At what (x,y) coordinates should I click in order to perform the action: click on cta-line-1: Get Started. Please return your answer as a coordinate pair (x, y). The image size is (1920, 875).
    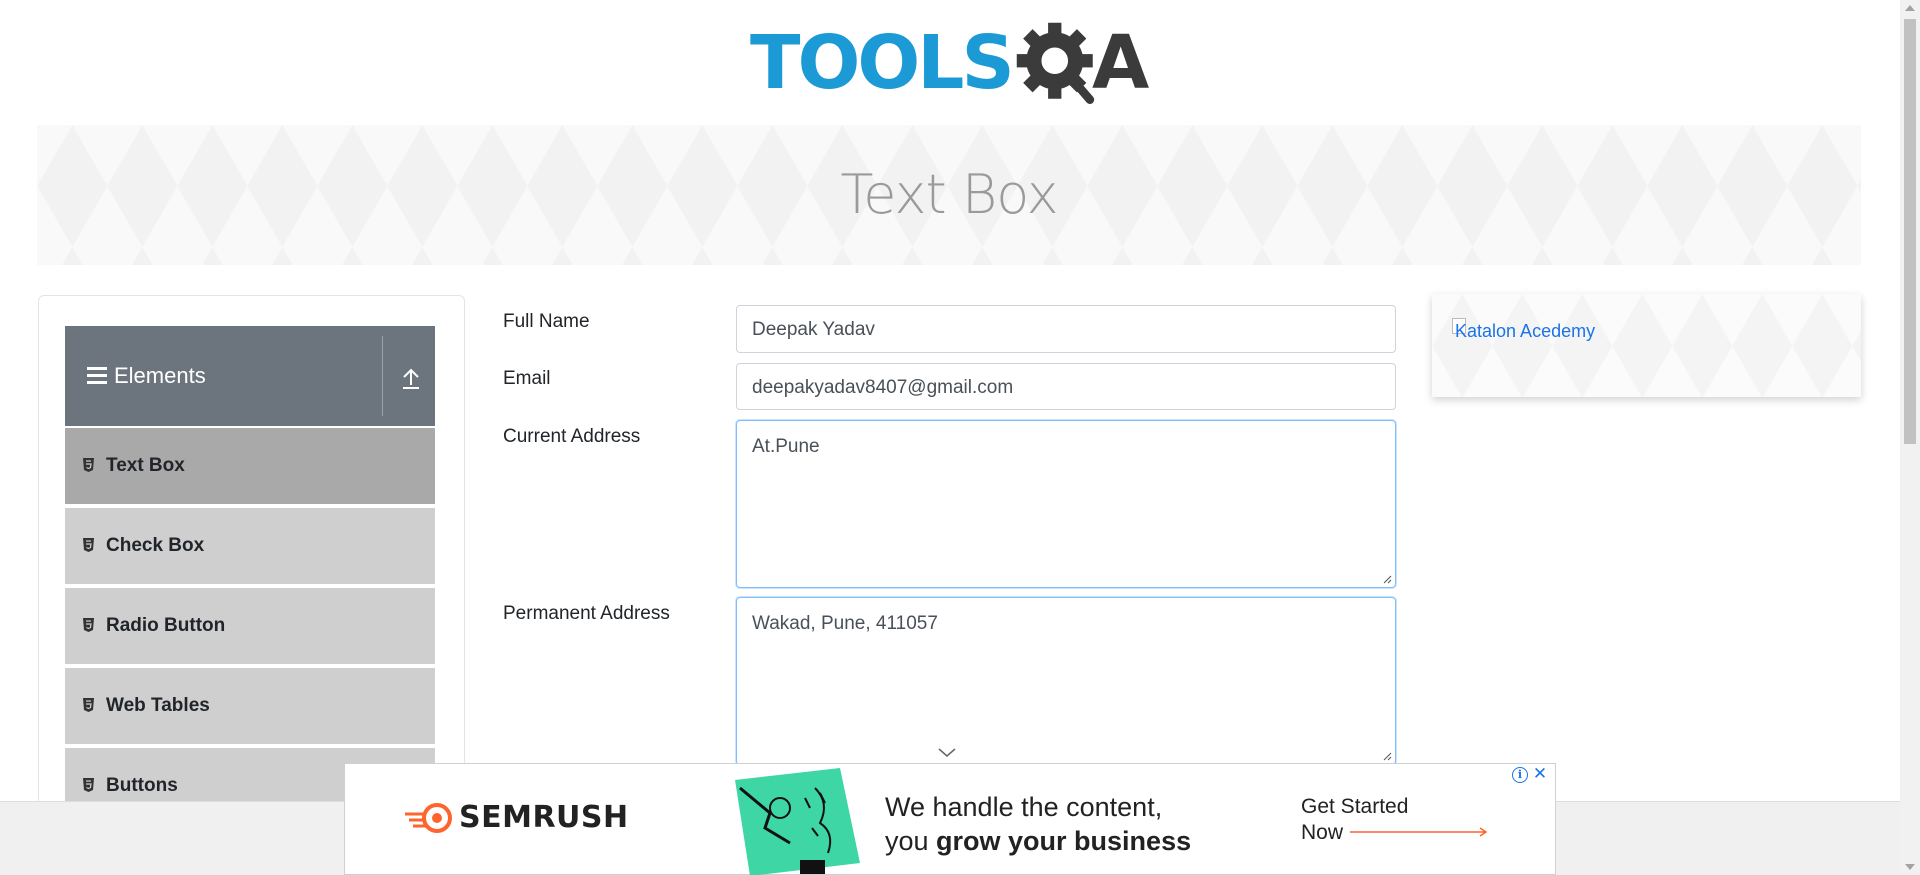
    Looking at the image, I should click on (1355, 806).